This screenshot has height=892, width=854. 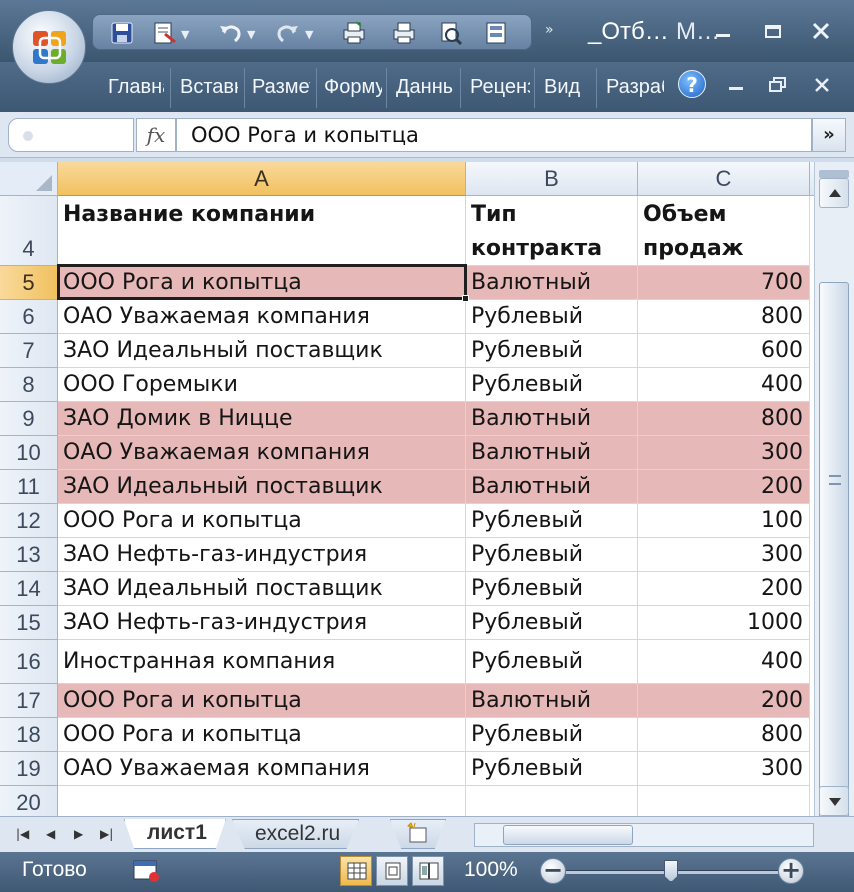 I want to click on qat-more-icon: », so click(x=549, y=30).